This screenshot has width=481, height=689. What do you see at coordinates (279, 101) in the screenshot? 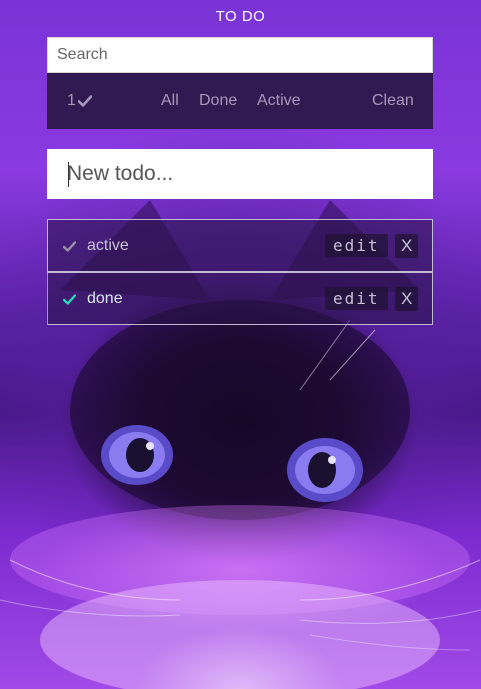
I see `filter-active-button: Active` at bounding box center [279, 101].